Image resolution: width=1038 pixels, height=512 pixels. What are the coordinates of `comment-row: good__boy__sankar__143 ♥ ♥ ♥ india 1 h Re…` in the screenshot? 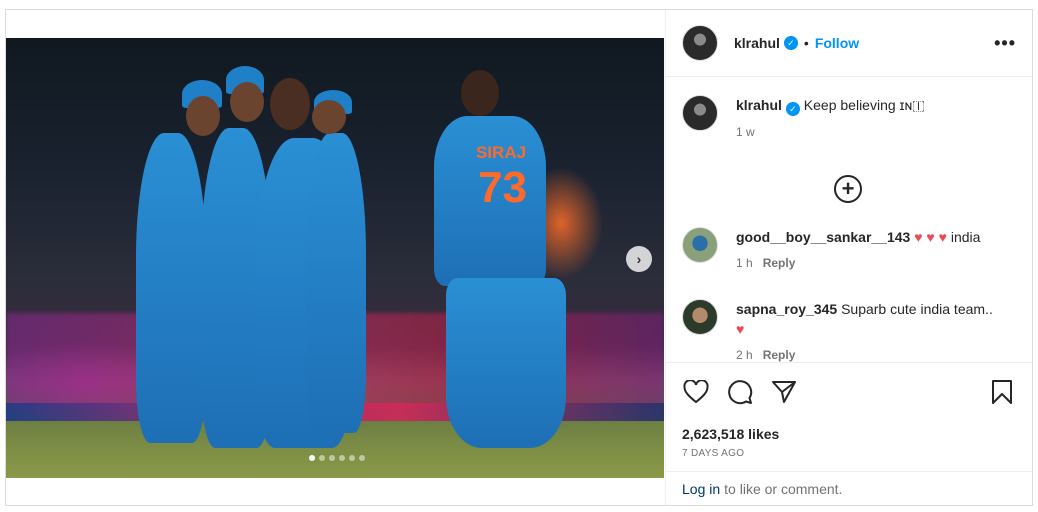 It's located at (851, 250).